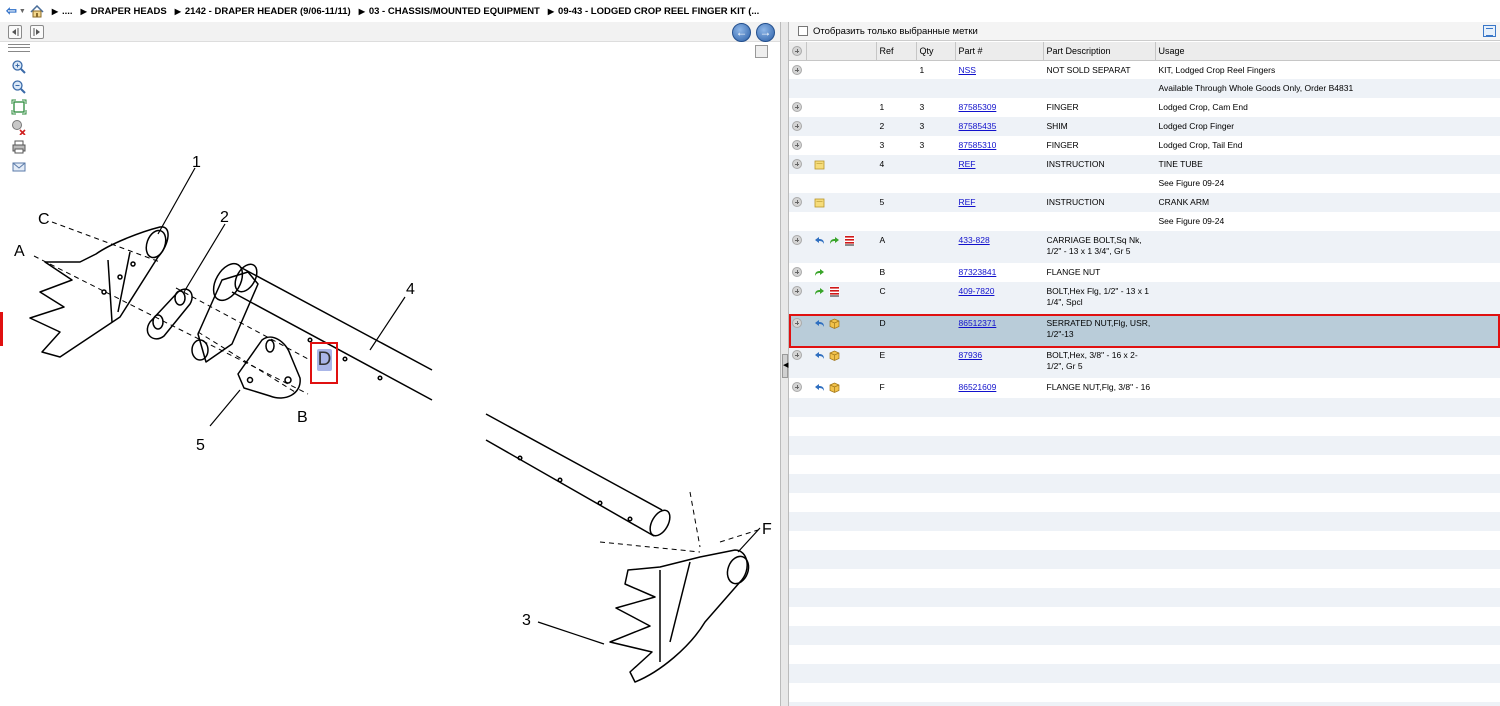 The image size is (1500, 706). What do you see at coordinates (1327, 51) in the screenshot?
I see `header-usage: Usage` at bounding box center [1327, 51].